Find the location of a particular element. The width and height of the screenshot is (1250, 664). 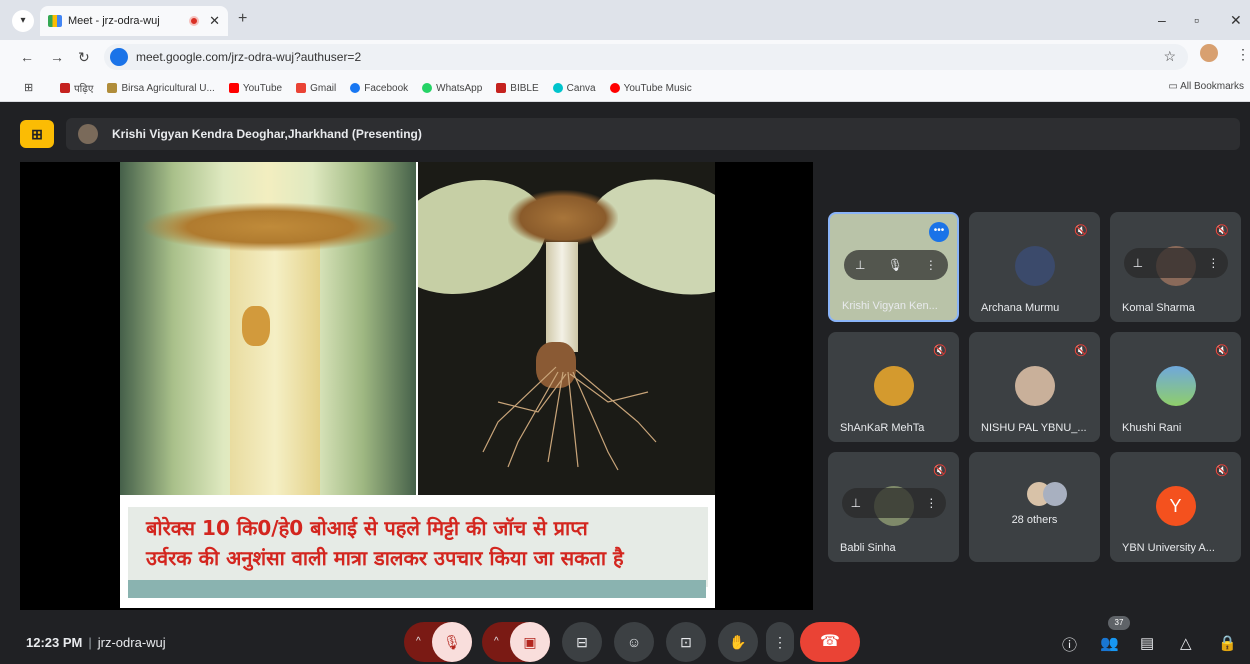

reload-icon: ↻ is located at coordinates (84, 57).